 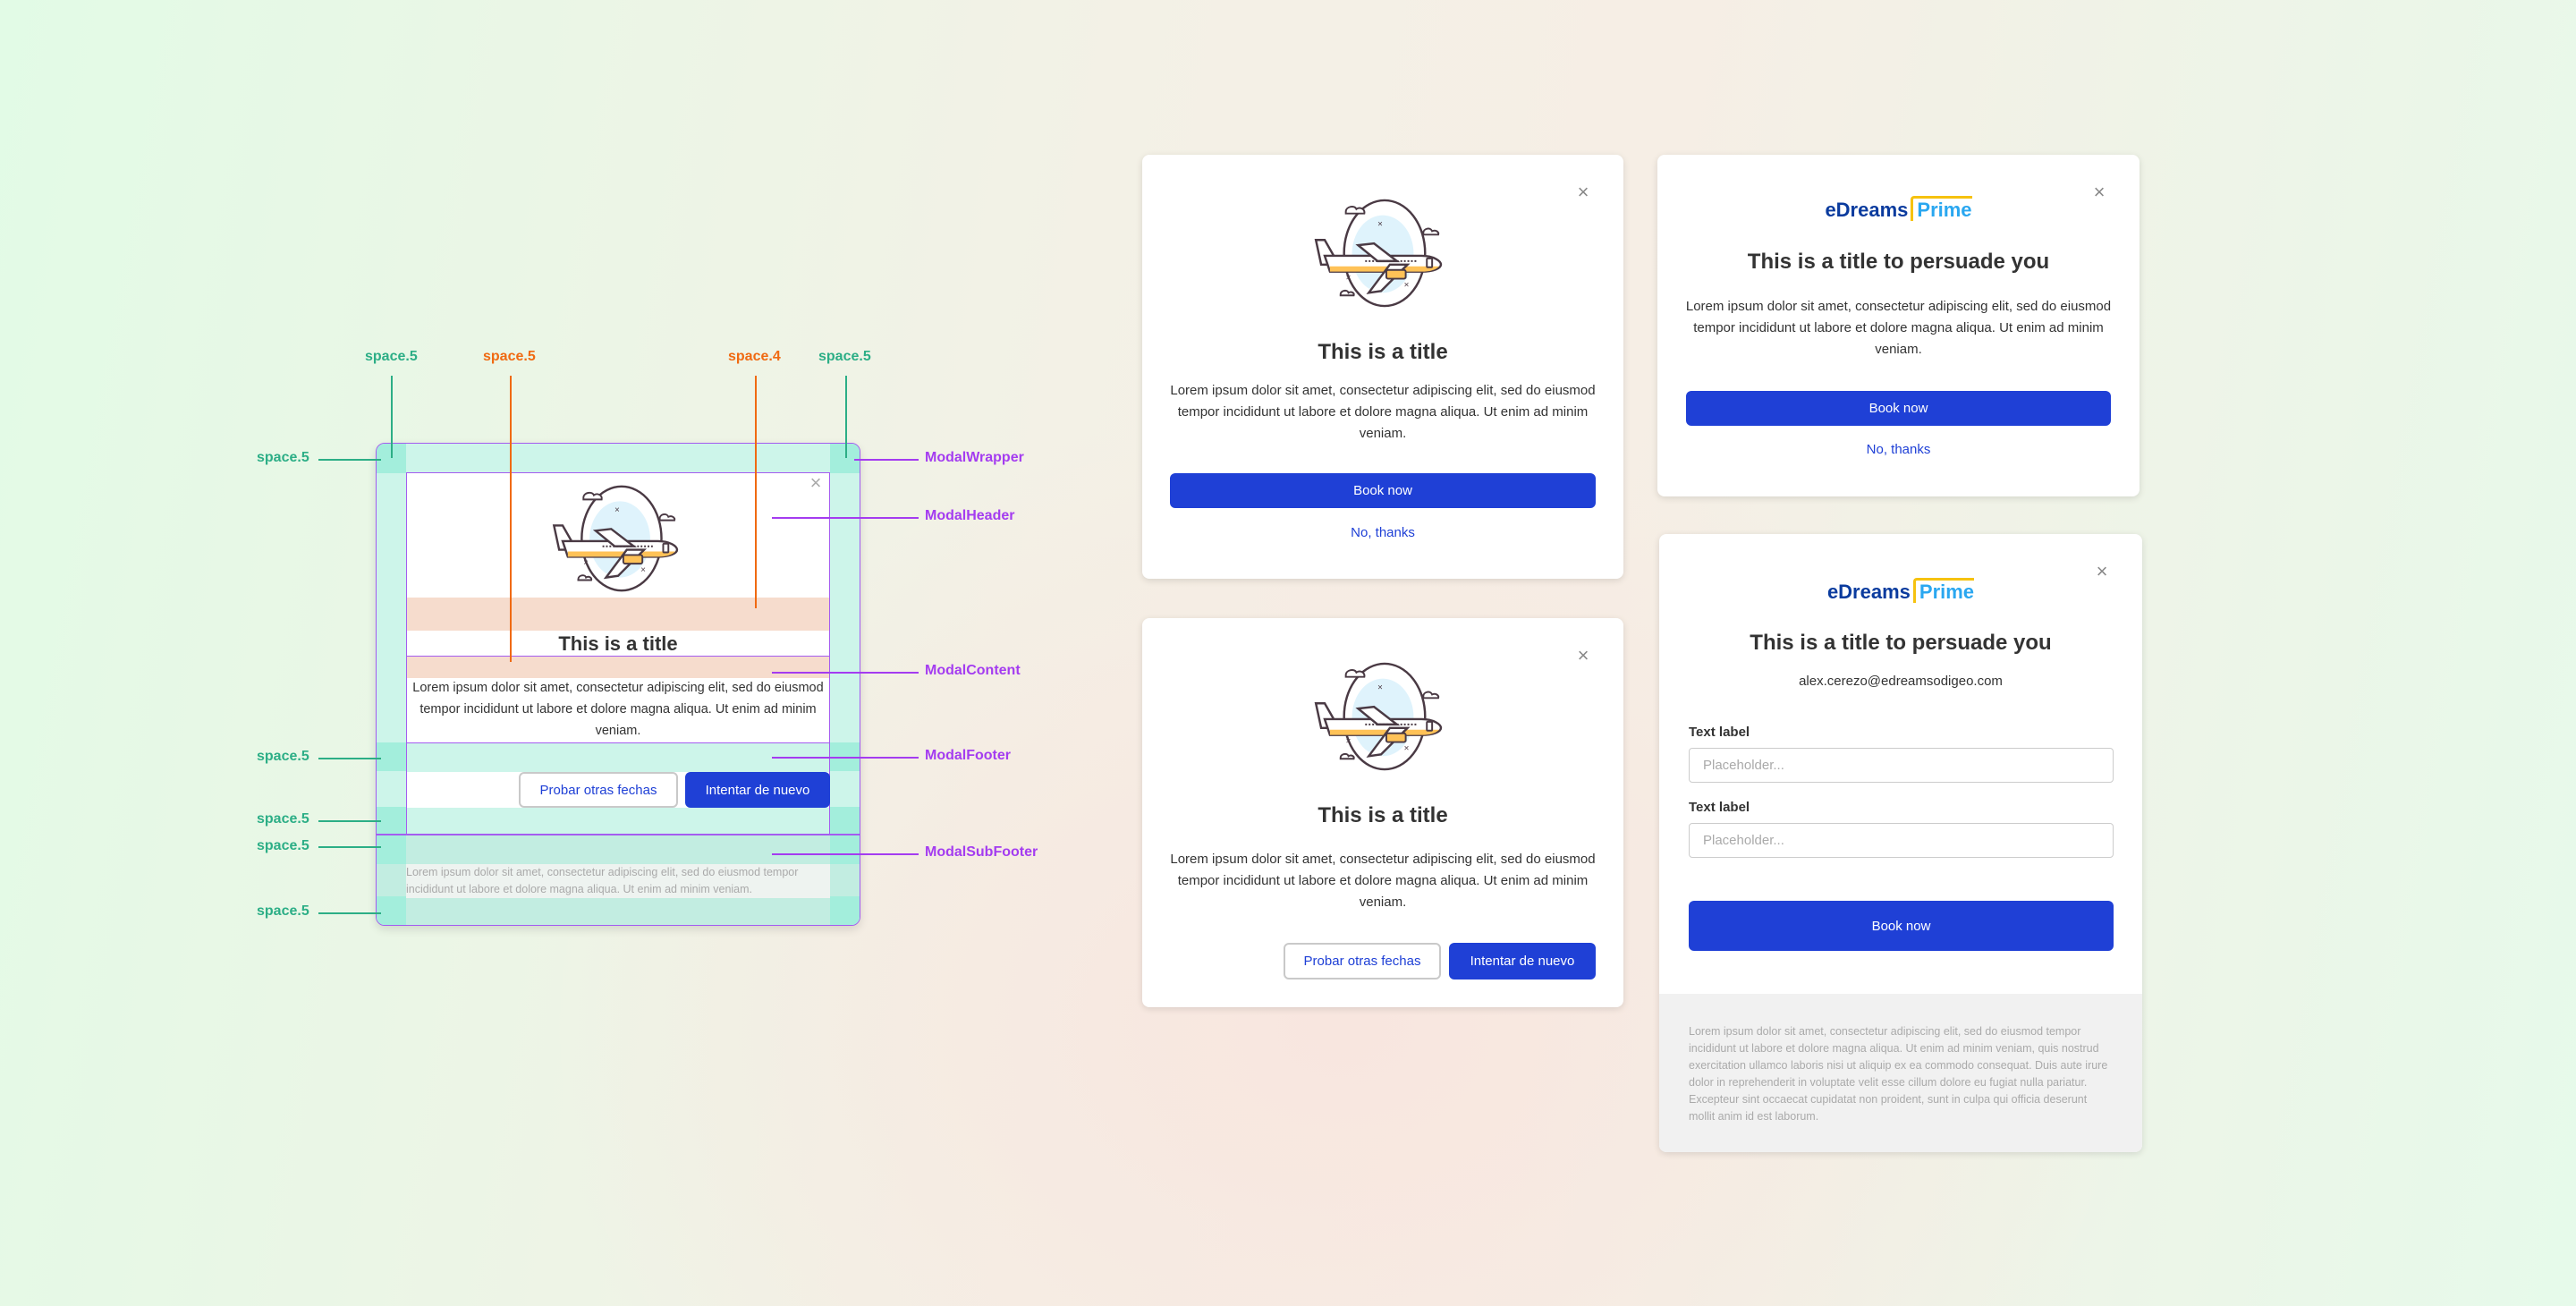 I want to click on label-modal-subfooter: ModalSubFooter, so click(x=981, y=852).